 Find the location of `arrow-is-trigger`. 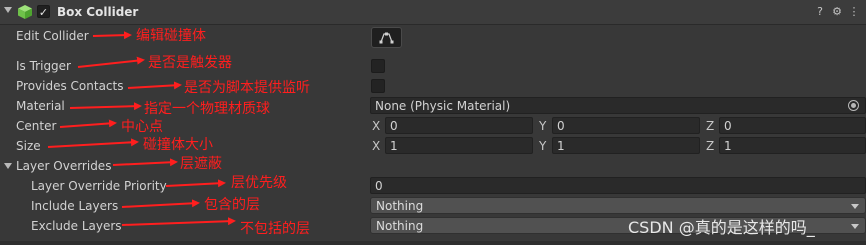

arrow-is-trigger is located at coordinates (111, 62).